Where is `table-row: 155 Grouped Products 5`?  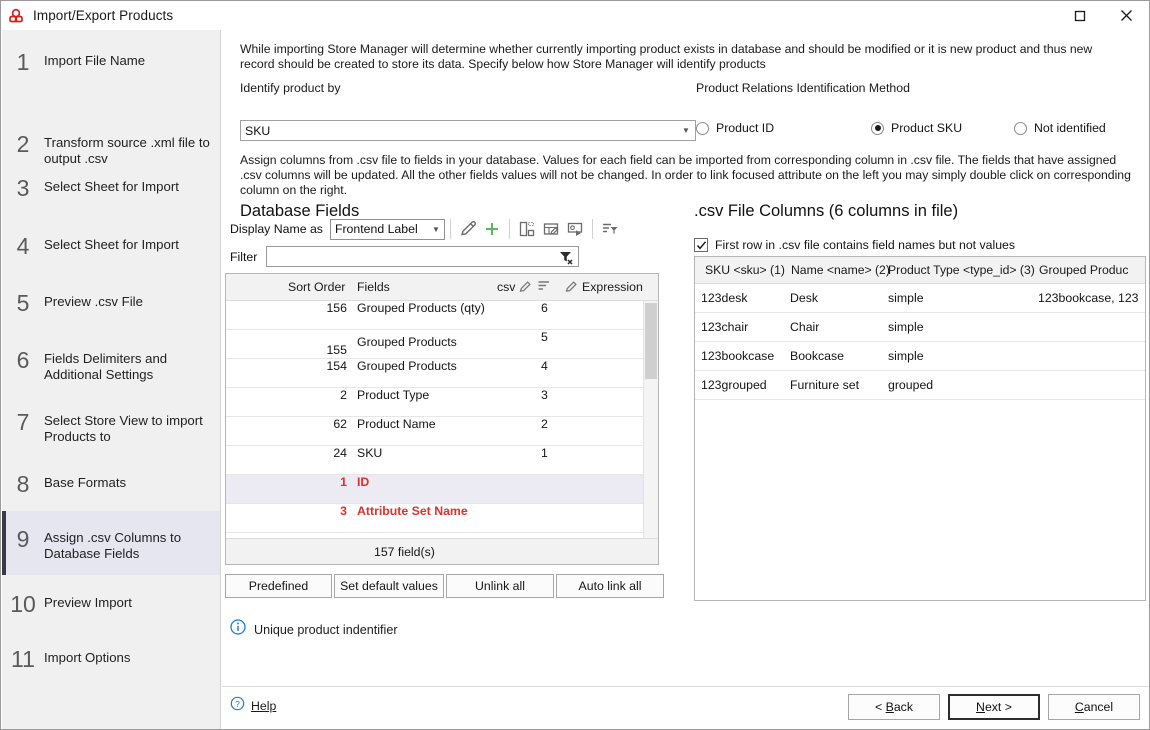
table-row: 155 Grouped Products 5 is located at coordinates (442, 344).